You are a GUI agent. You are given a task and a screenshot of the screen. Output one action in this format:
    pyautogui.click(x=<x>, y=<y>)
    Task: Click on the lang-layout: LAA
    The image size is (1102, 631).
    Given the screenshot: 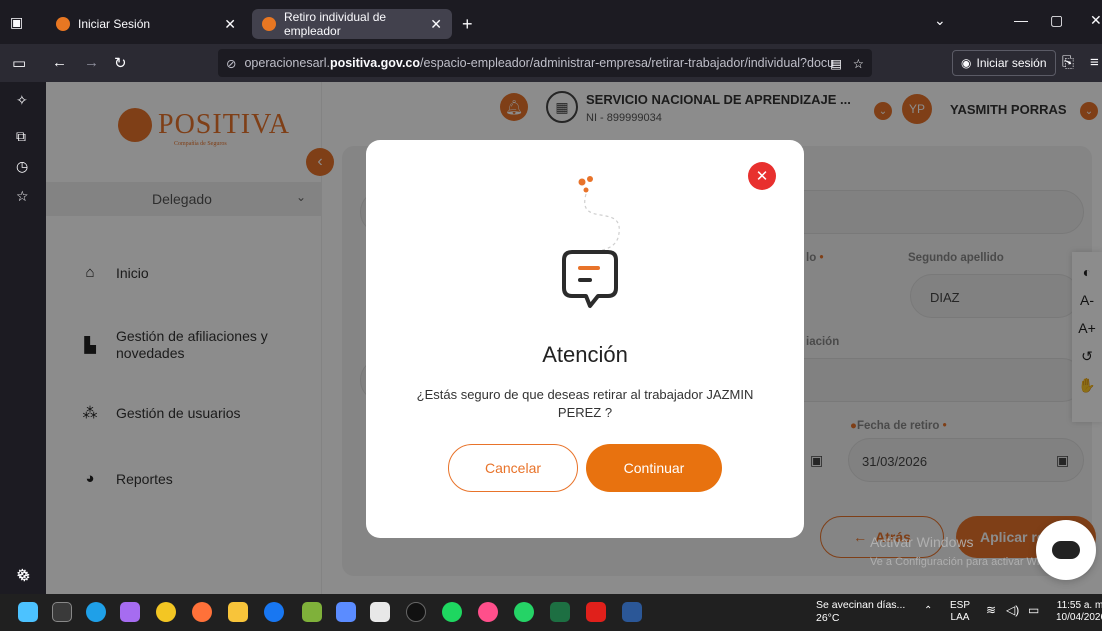 What is the action you would take?
    pyautogui.click(x=960, y=617)
    